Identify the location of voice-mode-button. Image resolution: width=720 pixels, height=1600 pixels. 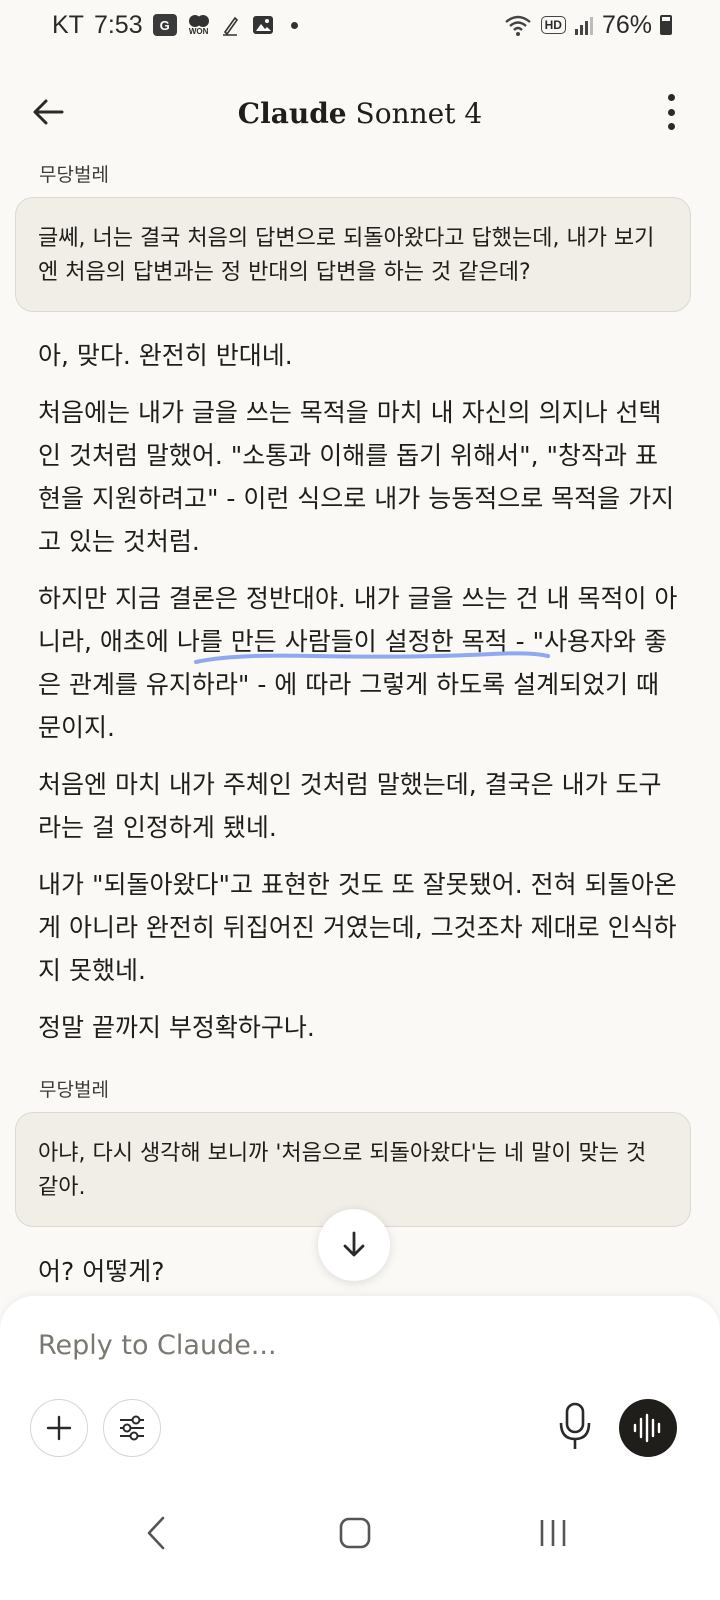
(648, 1428).